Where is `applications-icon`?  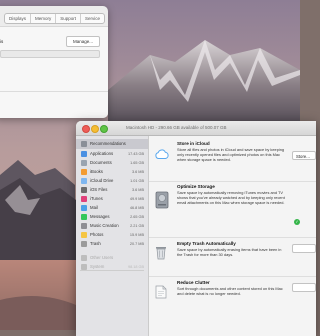
applications-icon is located at coordinates (84, 154).